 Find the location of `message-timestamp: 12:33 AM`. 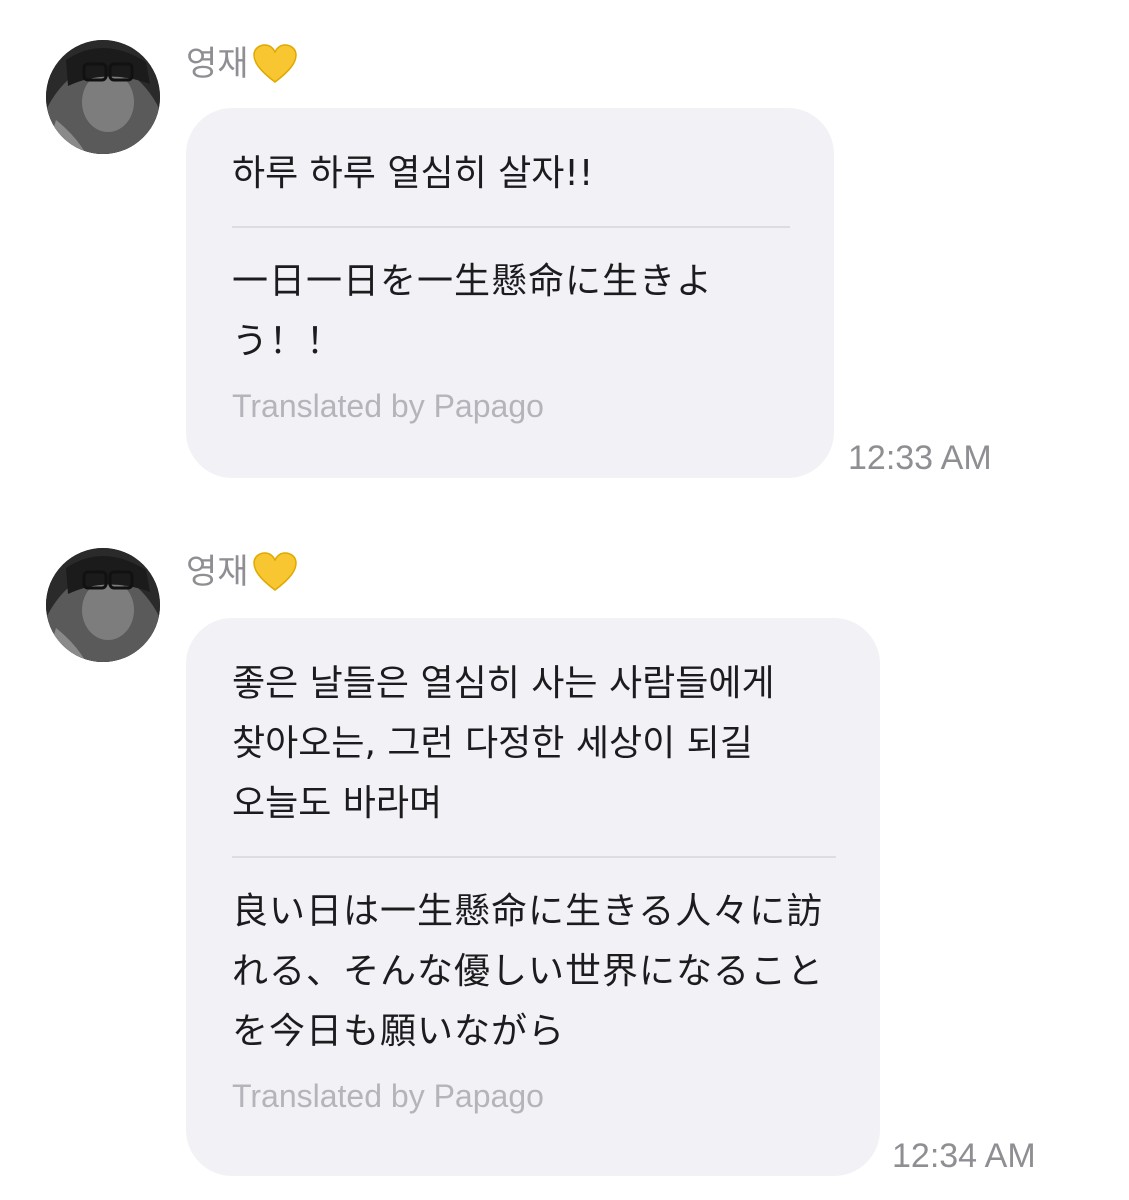

message-timestamp: 12:33 AM is located at coordinates (920, 458).